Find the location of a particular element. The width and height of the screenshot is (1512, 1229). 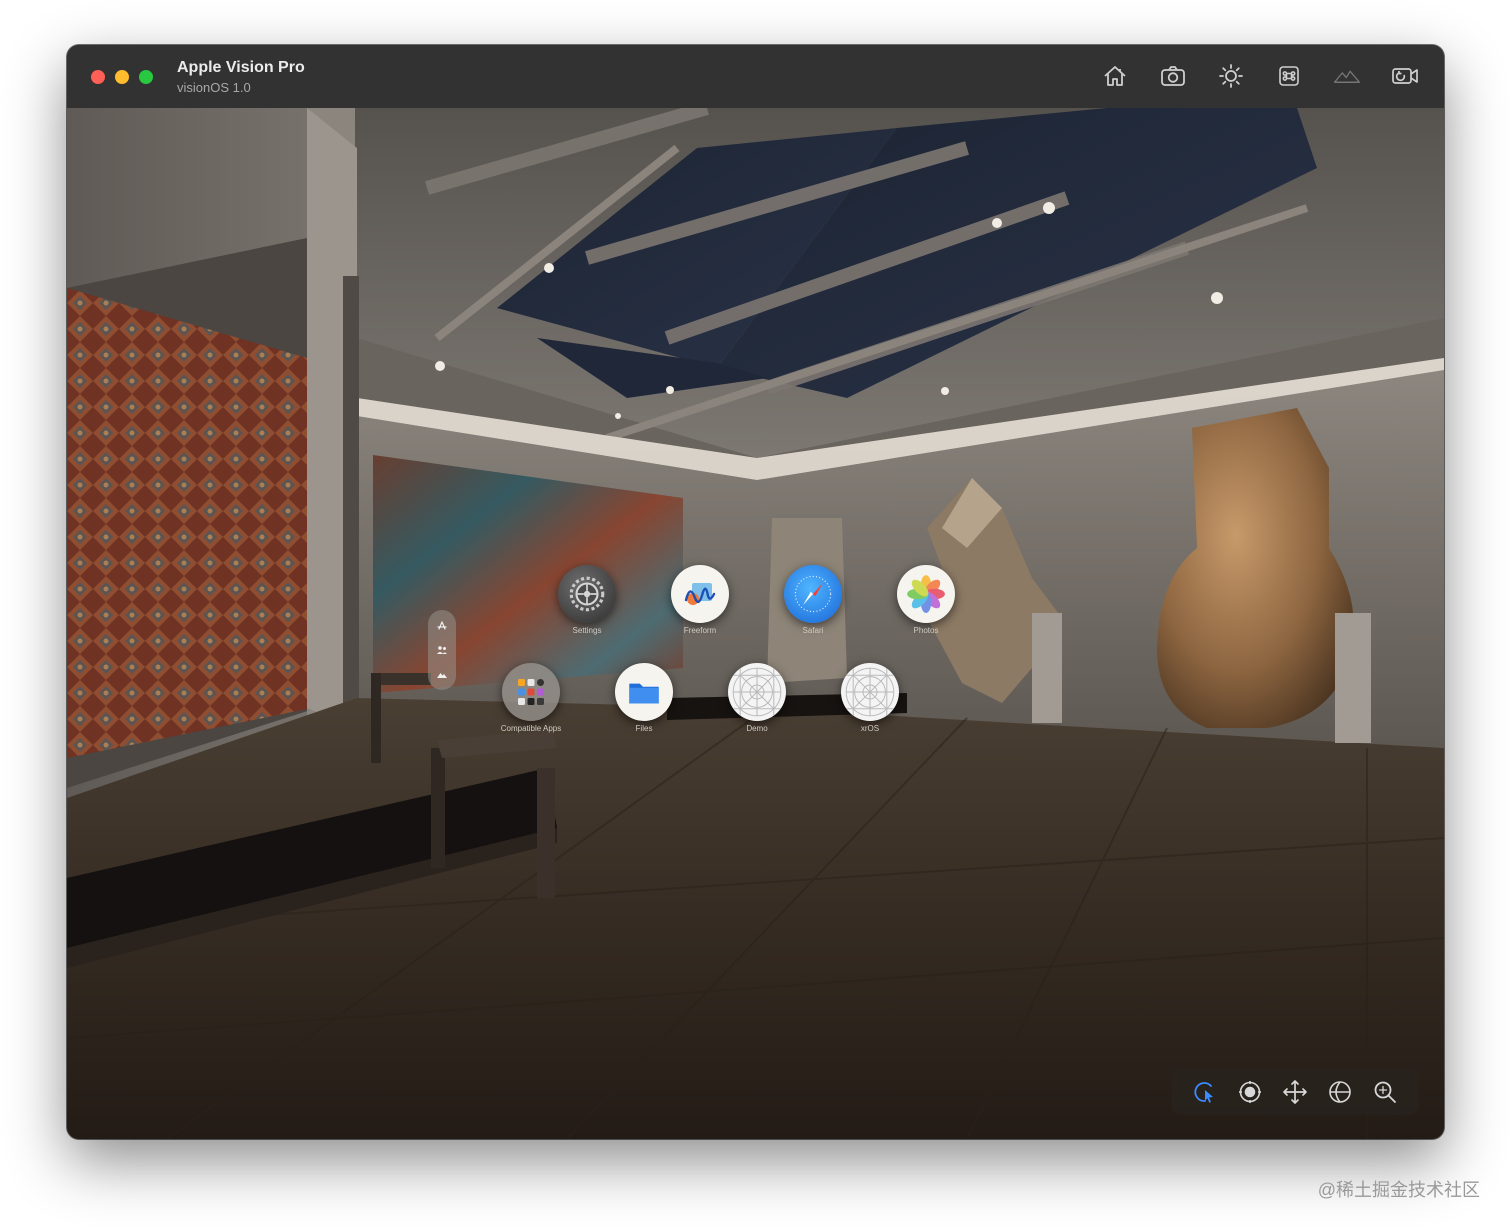

window-title: Apple Vision Pro is located at coordinates (241, 67).